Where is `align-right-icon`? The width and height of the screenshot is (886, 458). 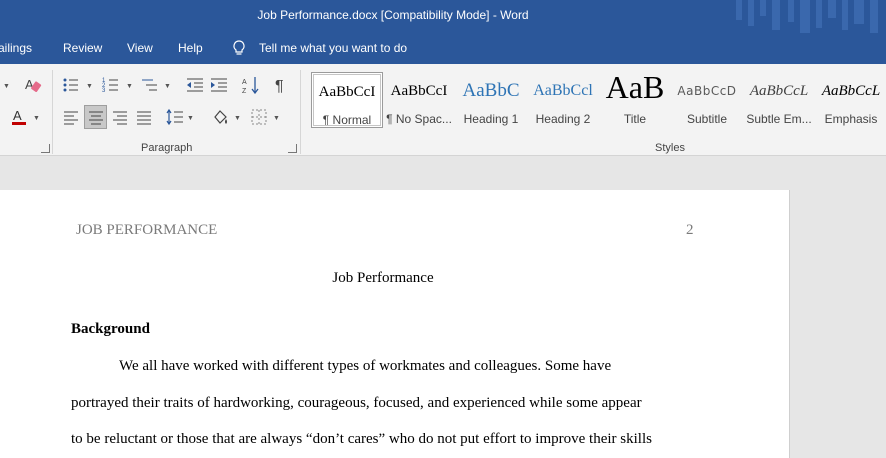 align-right-icon is located at coordinates (120, 117).